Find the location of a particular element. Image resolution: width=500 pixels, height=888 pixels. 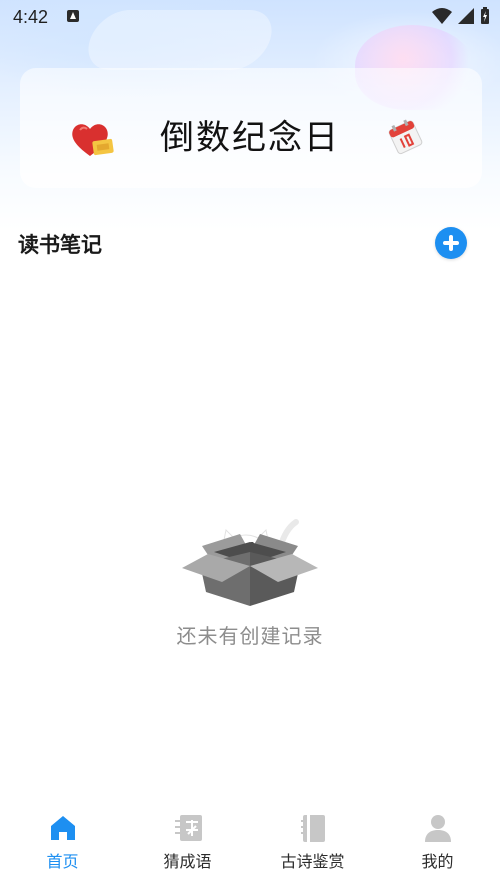

nav-label-profile: 我的 is located at coordinates (437, 861).